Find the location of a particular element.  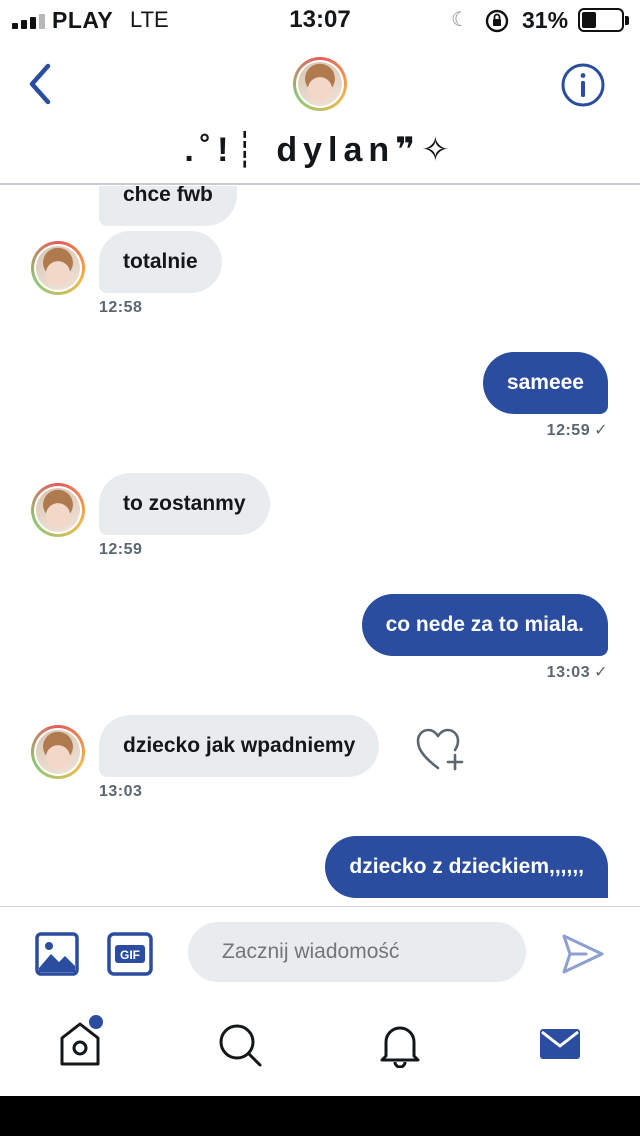

message-bubble-outgoing: co nede za to miala. is located at coordinates (484, 625).